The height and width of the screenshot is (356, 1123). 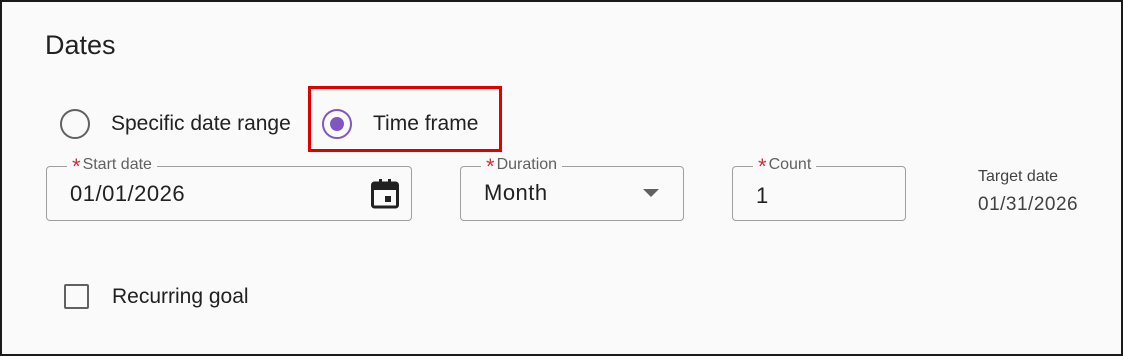 What do you see at coordinates (80, 45) in the screenshot?
I see `section-title: Dates` at bounding box center [80, 45].